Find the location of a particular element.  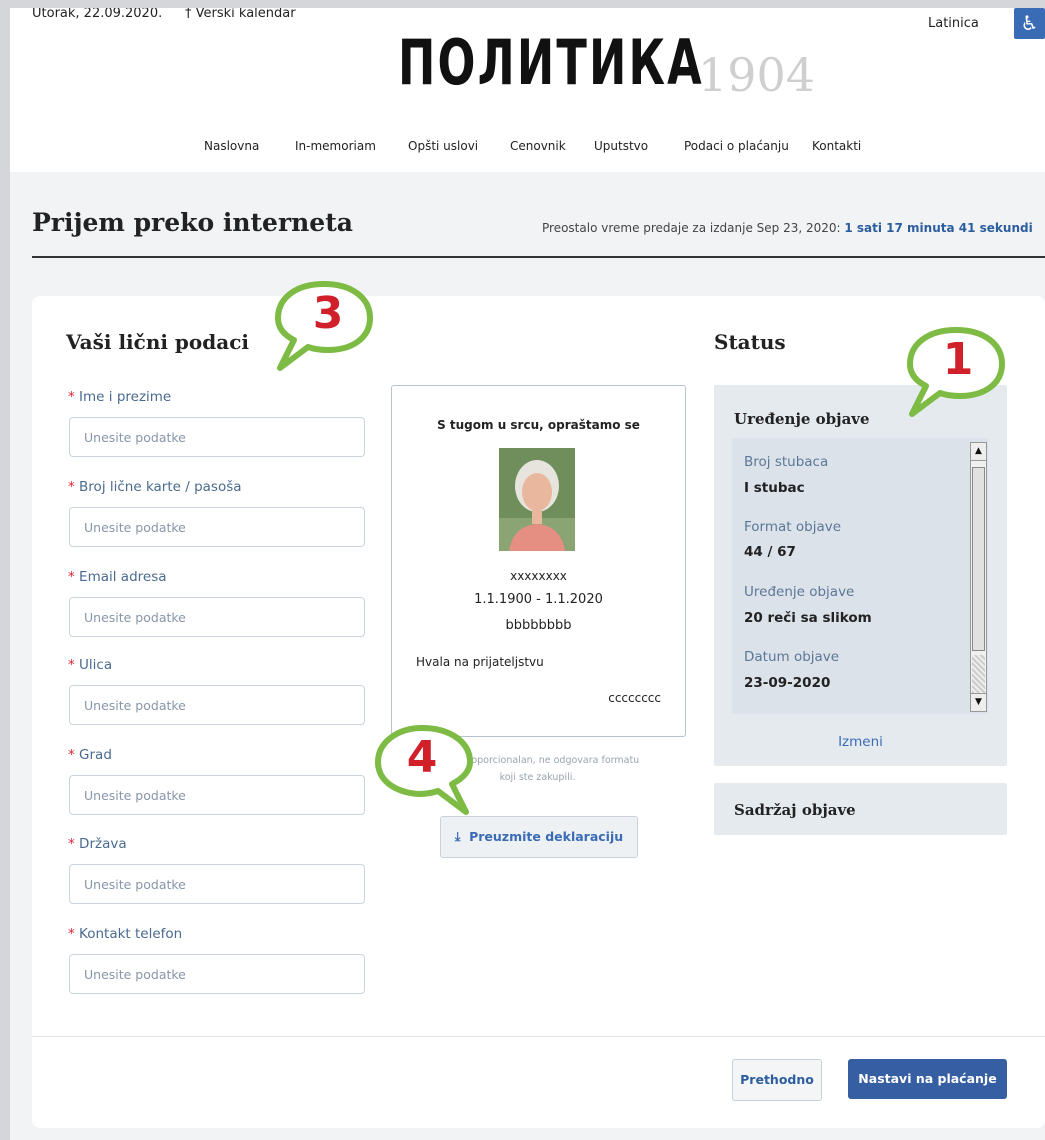

preview-text-line: bbbbbbbb is located at coordinates (538, 625).